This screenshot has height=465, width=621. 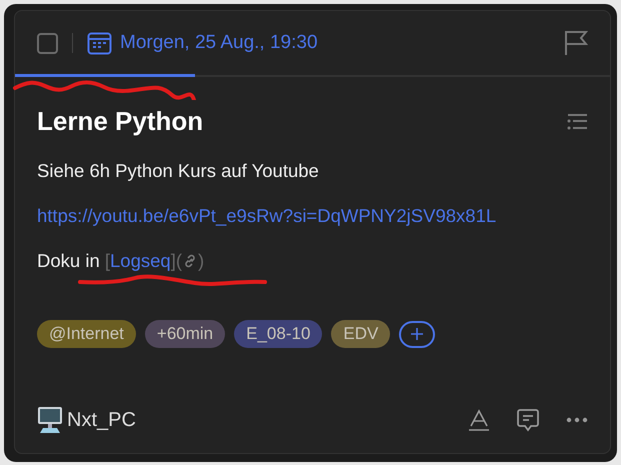 I want to click on plus-icon, so click(x=417, y=334).